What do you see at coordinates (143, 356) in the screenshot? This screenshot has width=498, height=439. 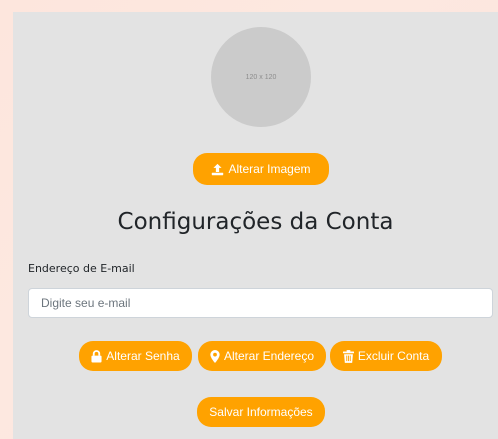 I see `change-password-label: Alterar Senha` at bounding box center [143, 356].